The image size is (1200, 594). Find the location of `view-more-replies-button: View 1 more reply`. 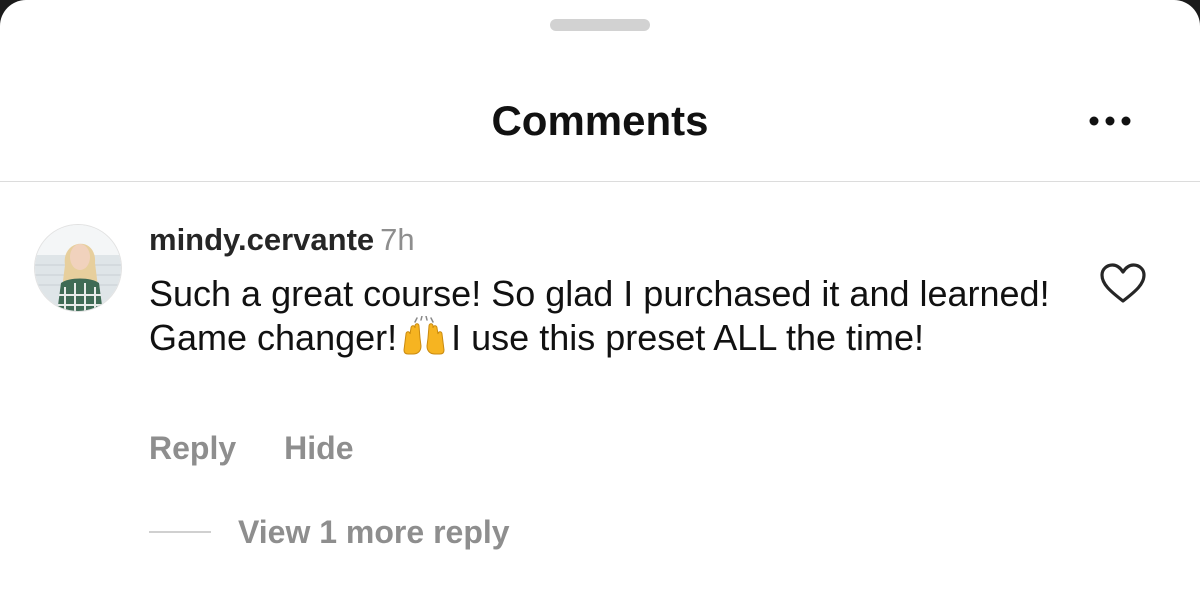

view-more-replies-button: View 1 more reply is located at coordinates (329, 532).